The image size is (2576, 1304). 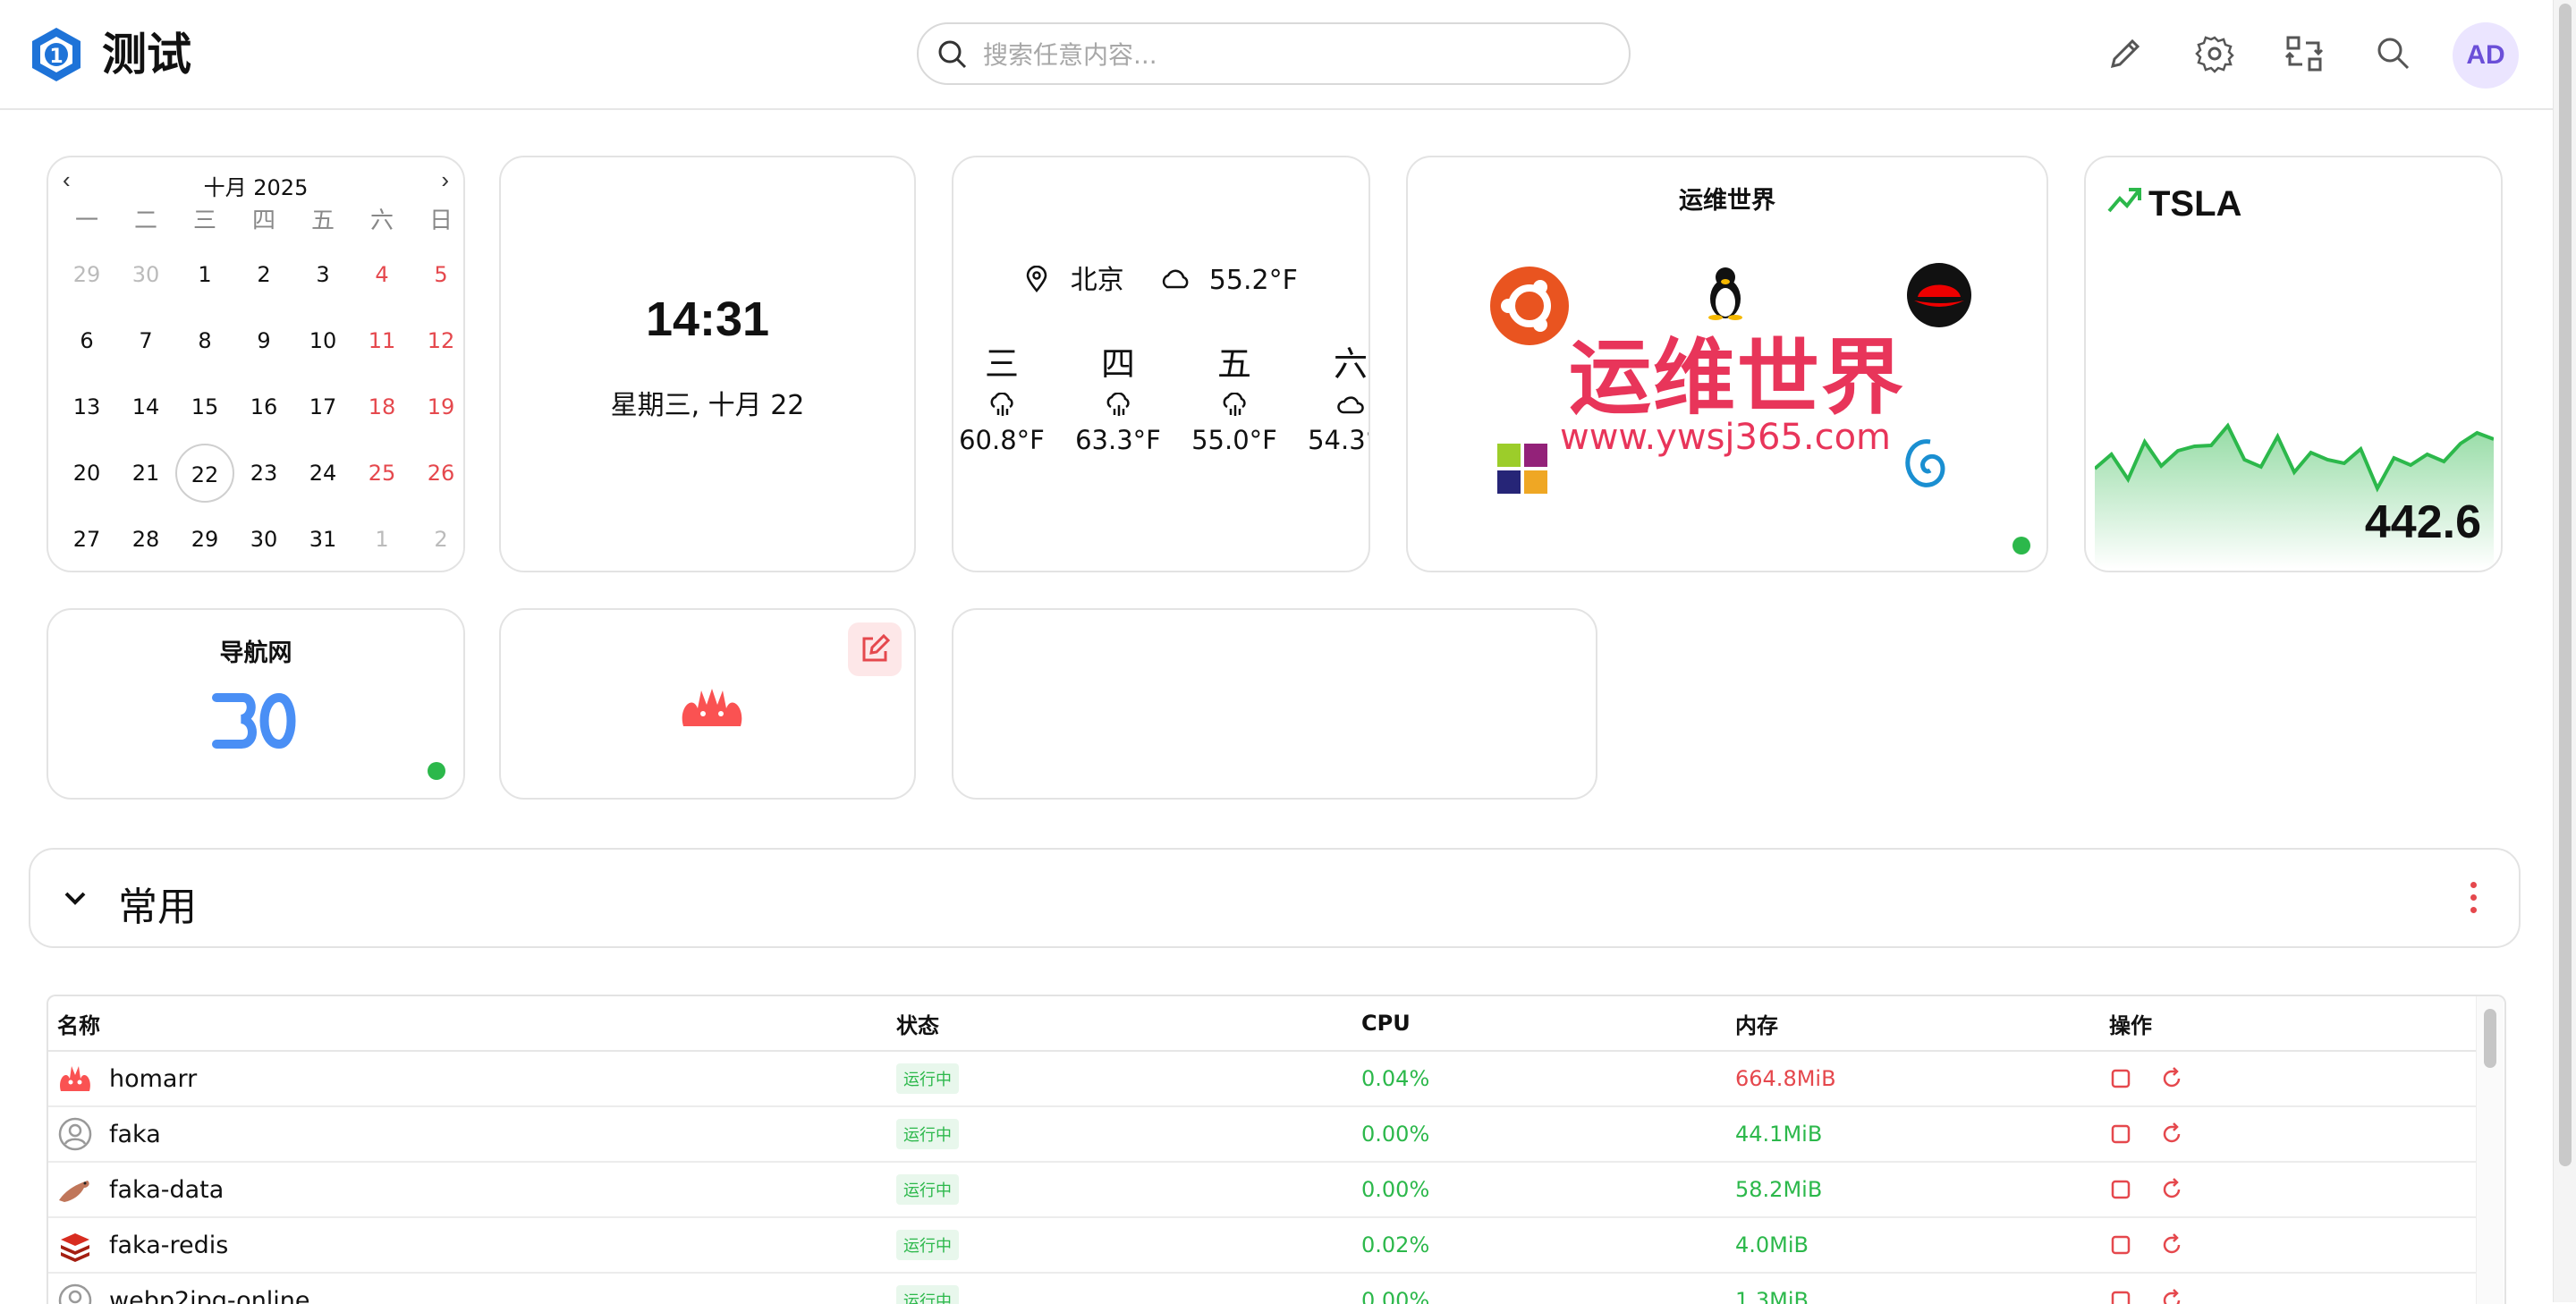 What do you see at coordinates (86, 539) in the screenshot?
I see `calendar-day: 27` at bounding box center [86, 539].